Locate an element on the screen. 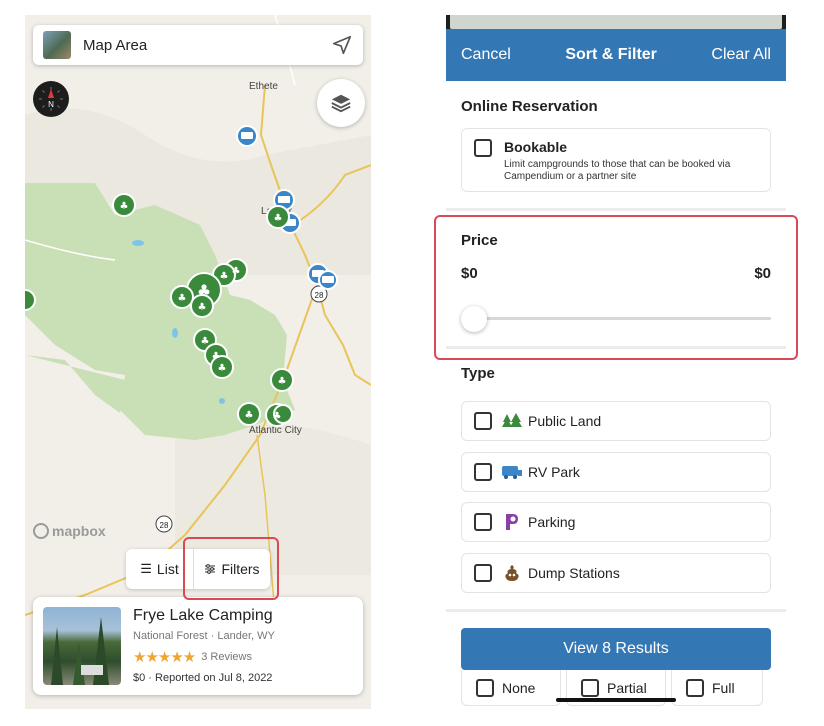 This screenshot has width=824, height=726. rv-park-label: RV Park is located at coordinates (554, 472).